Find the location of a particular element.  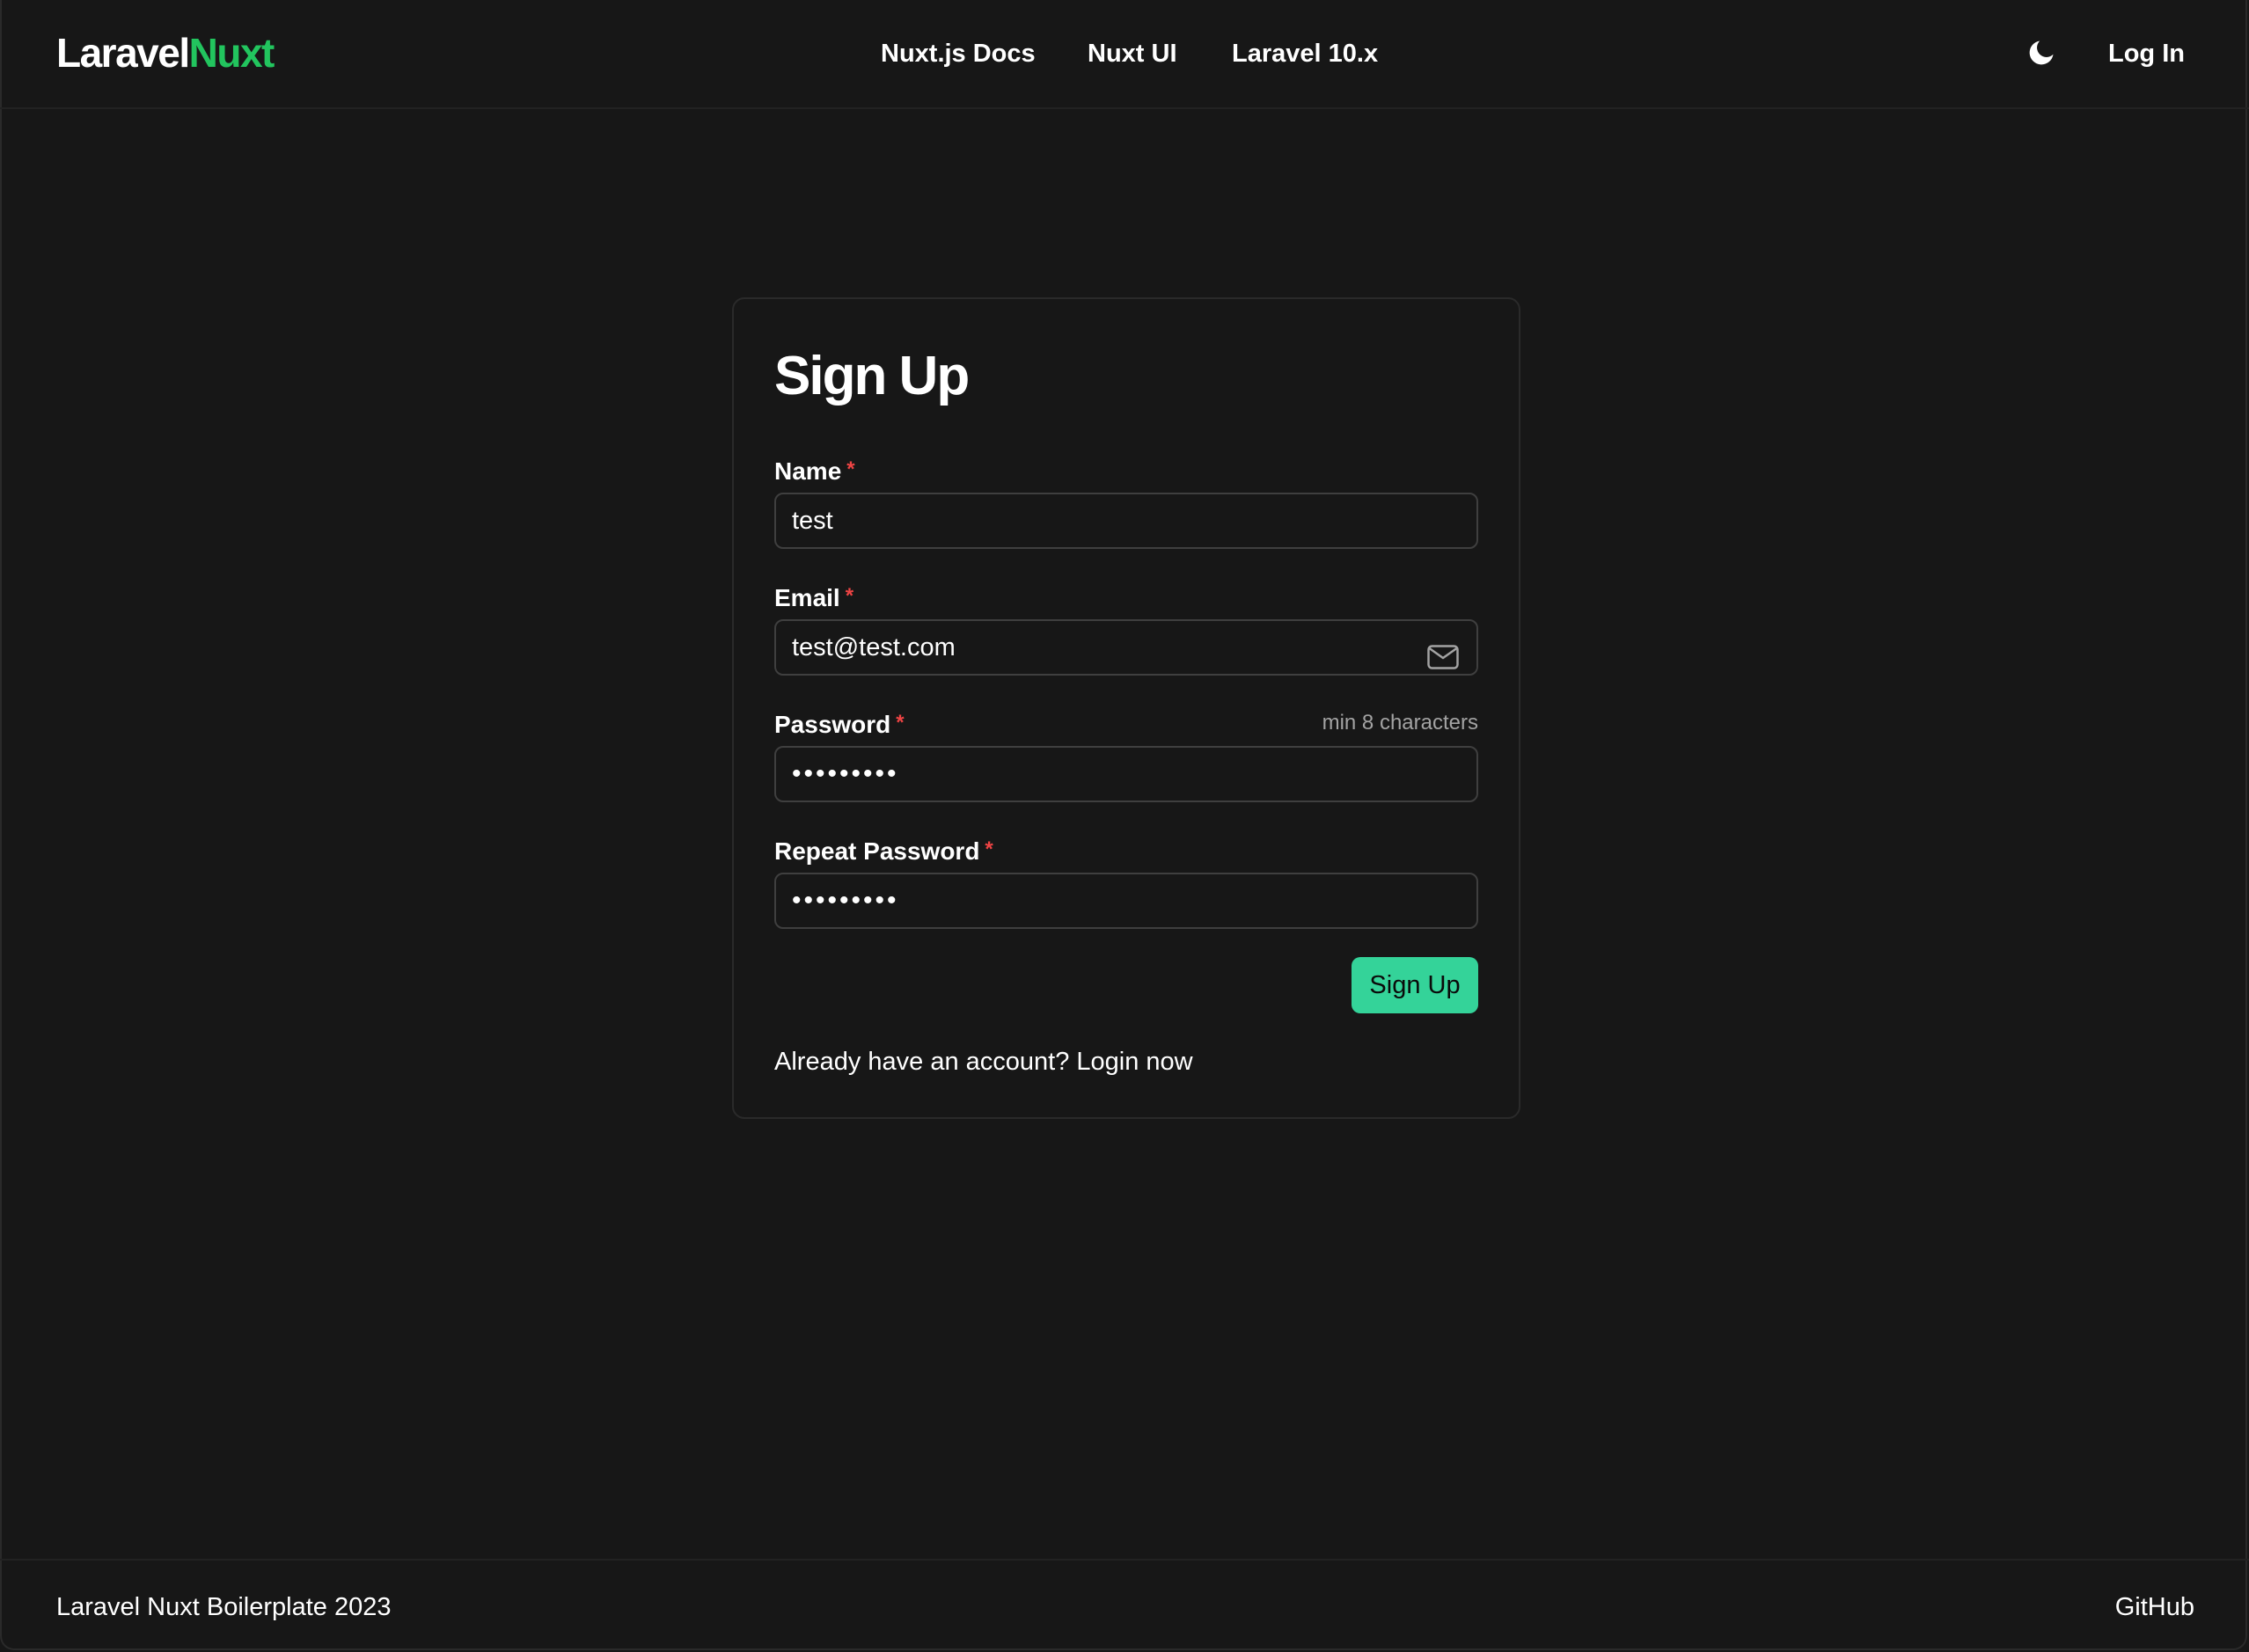

password-input-value: ••••••••• is located at coordinates (845, 773).